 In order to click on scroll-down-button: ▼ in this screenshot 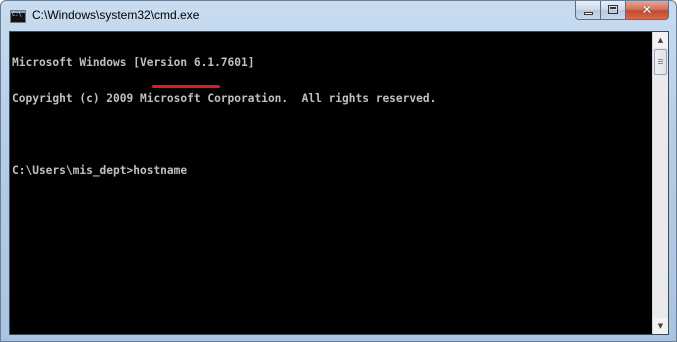, I will do `click(660, 326)`.